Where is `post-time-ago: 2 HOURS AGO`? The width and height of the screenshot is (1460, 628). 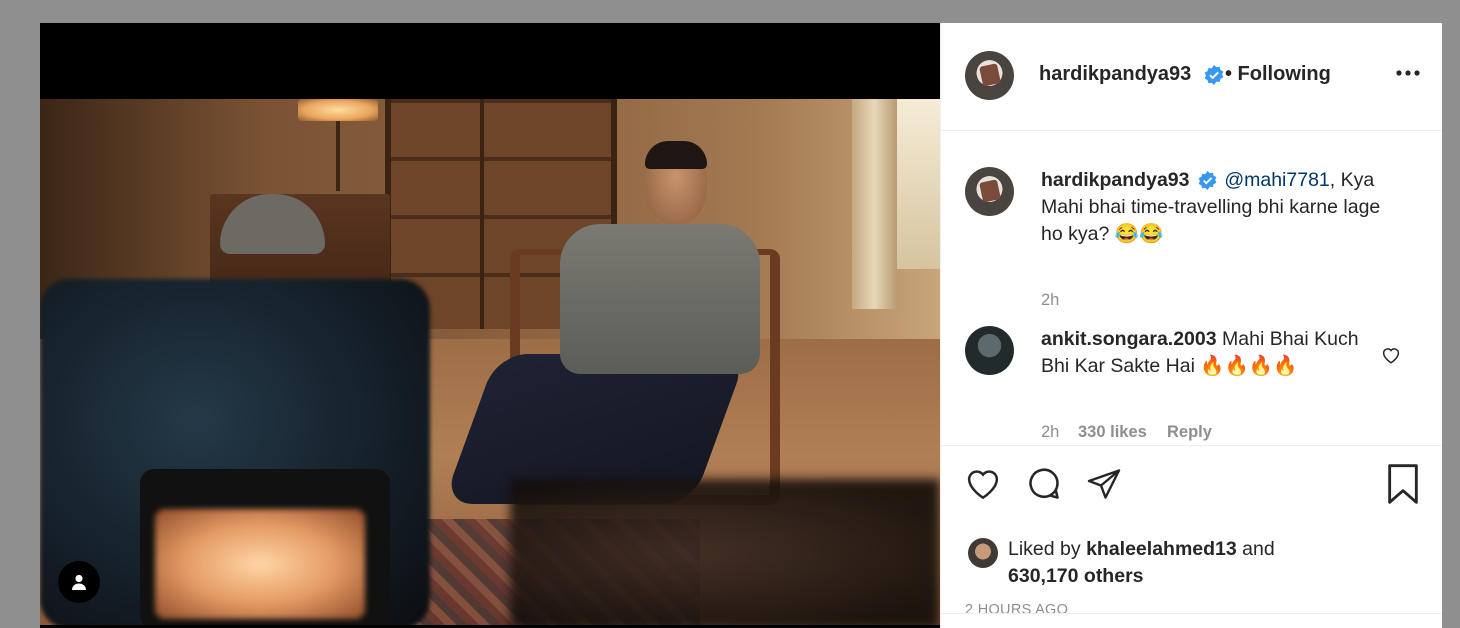 post-time-ago: 2 HOURS AGO is located at coordinates (1016, 610).